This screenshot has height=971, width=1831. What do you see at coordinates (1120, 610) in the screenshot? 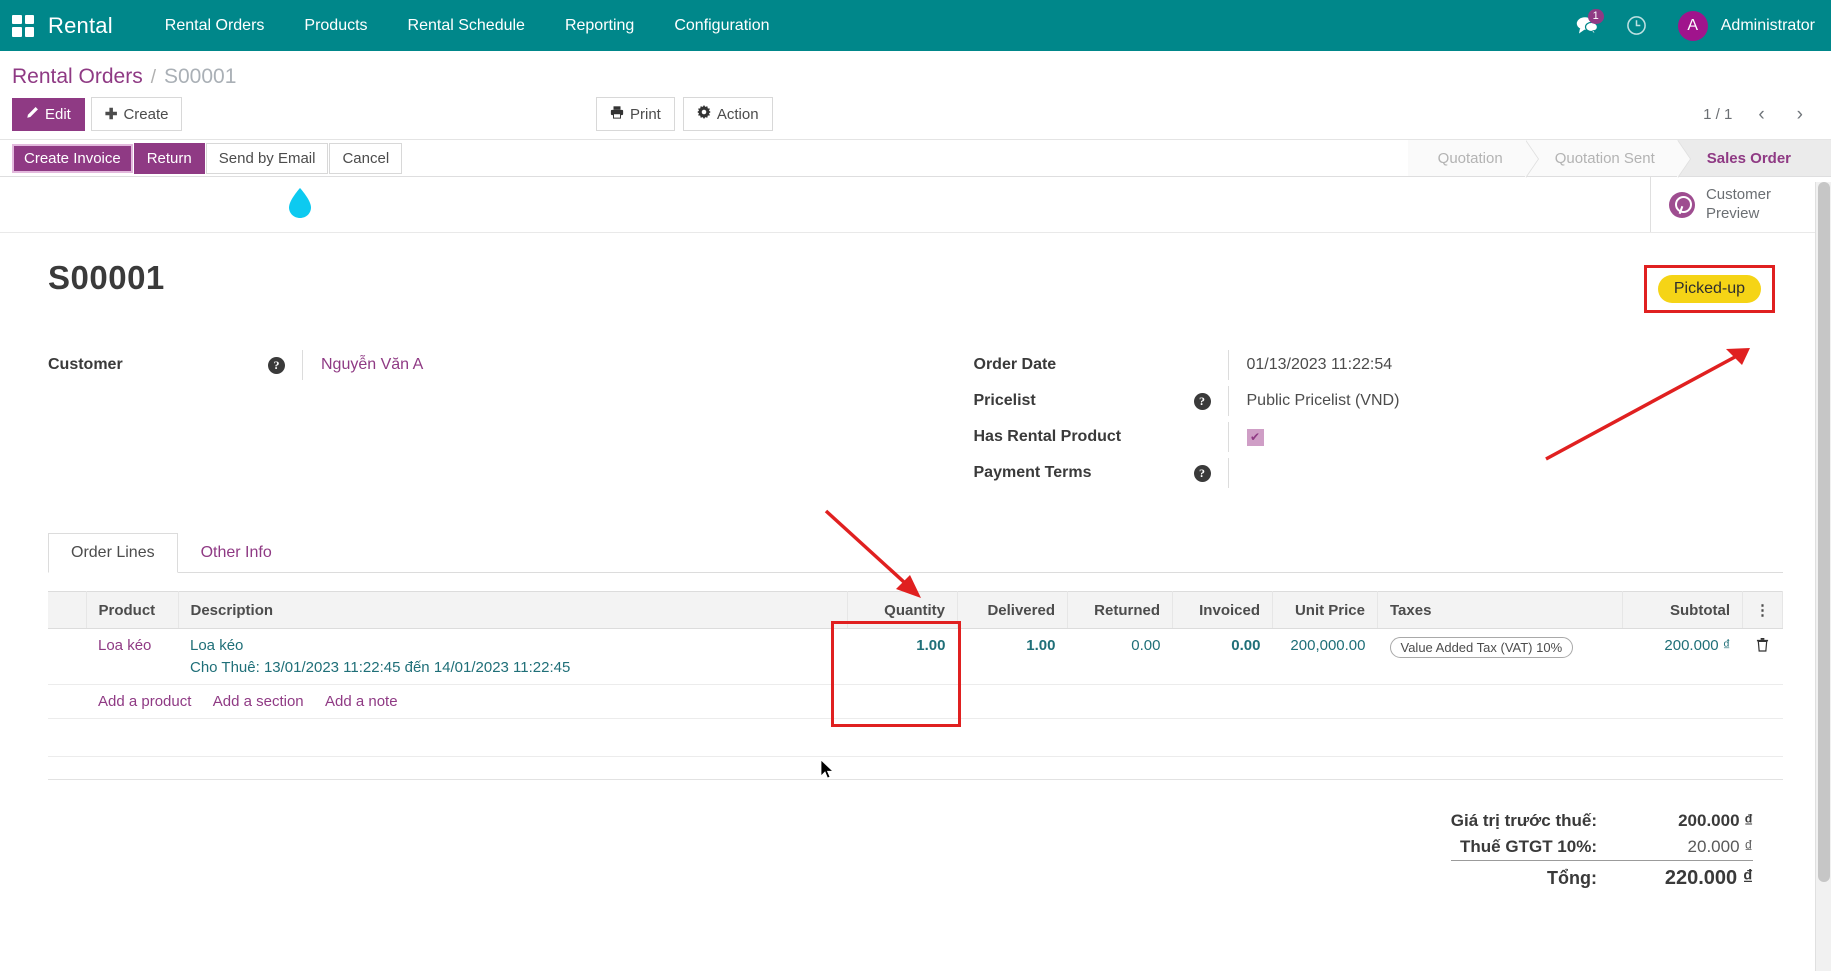
I see `col-returned: Returned` at bounding box center [1120, 610].